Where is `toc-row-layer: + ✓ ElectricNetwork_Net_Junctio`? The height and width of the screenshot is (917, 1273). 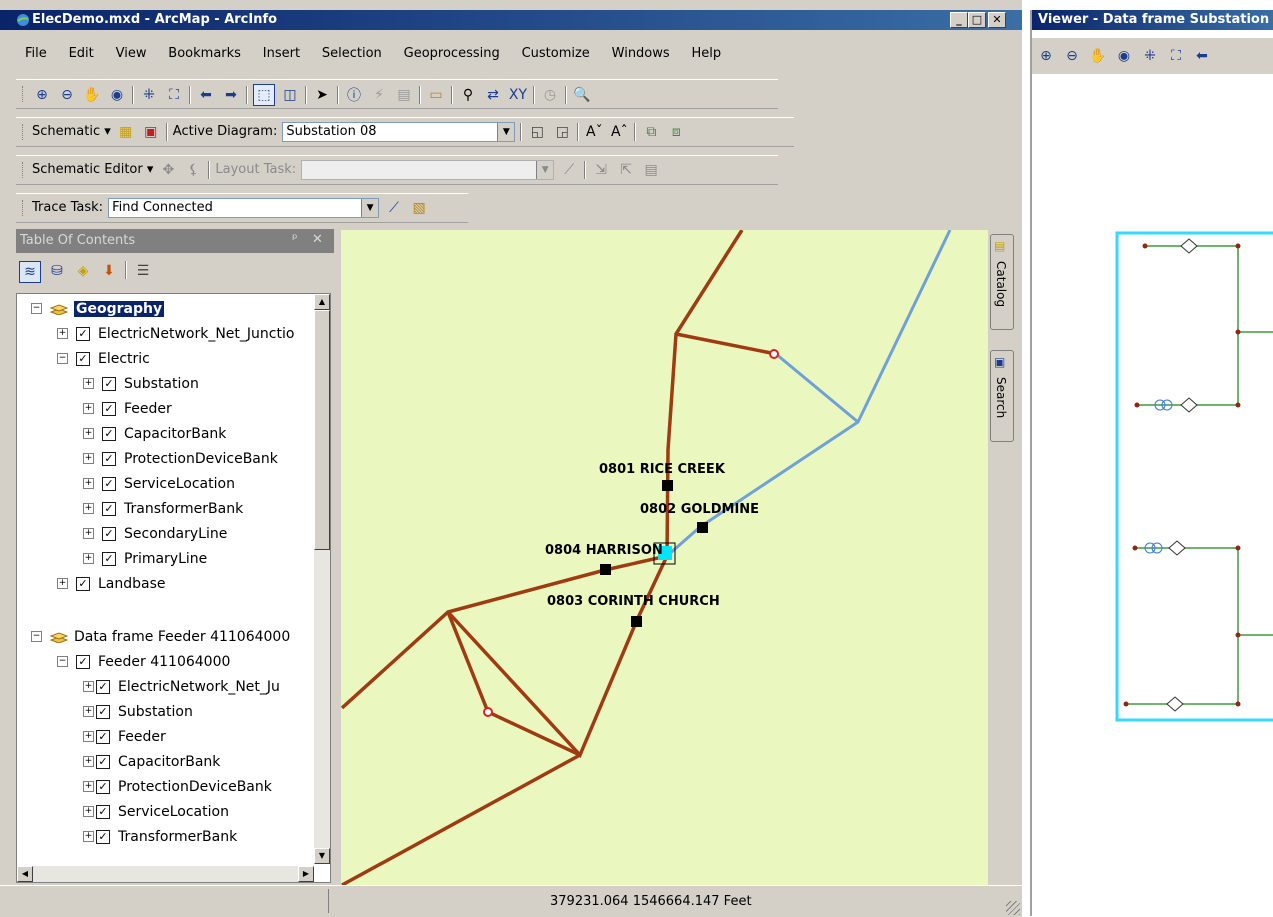 toc-row-layer: + ✓ ElectricNetwork_Net_Junctio is located at coordinates (175, 333).